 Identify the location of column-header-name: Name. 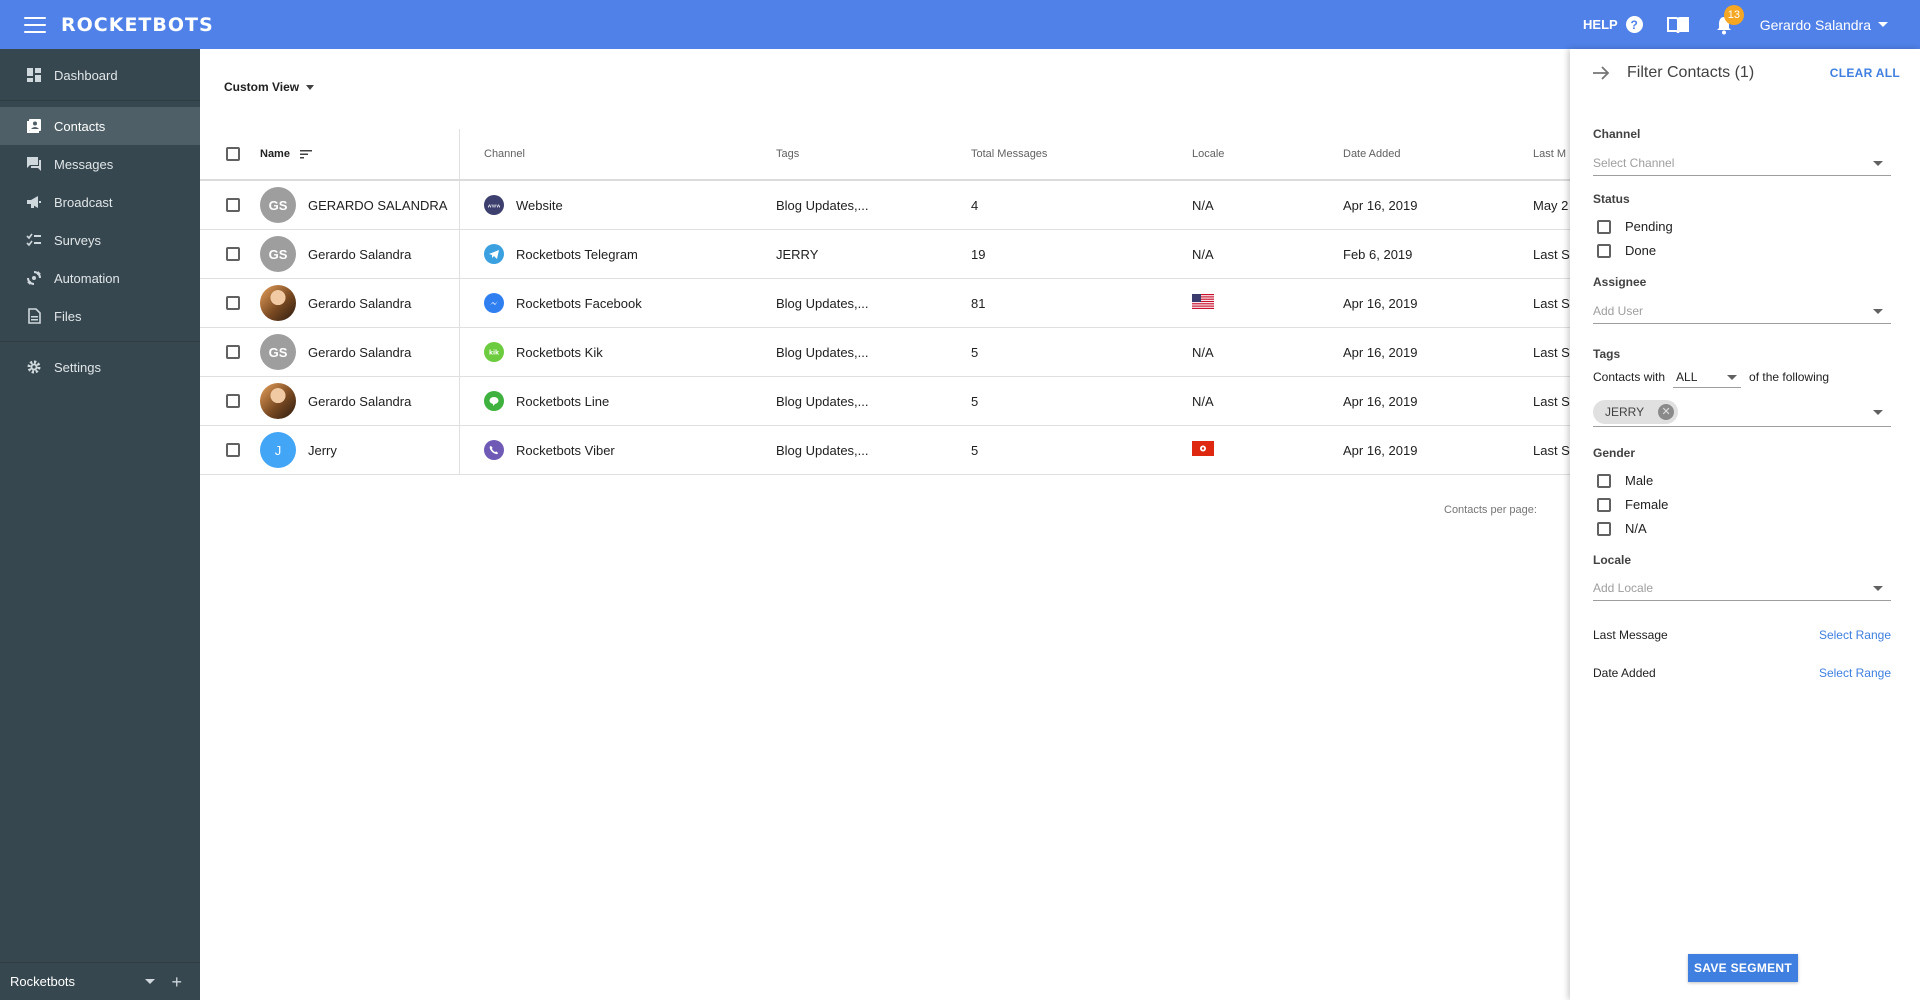
(286, 154).